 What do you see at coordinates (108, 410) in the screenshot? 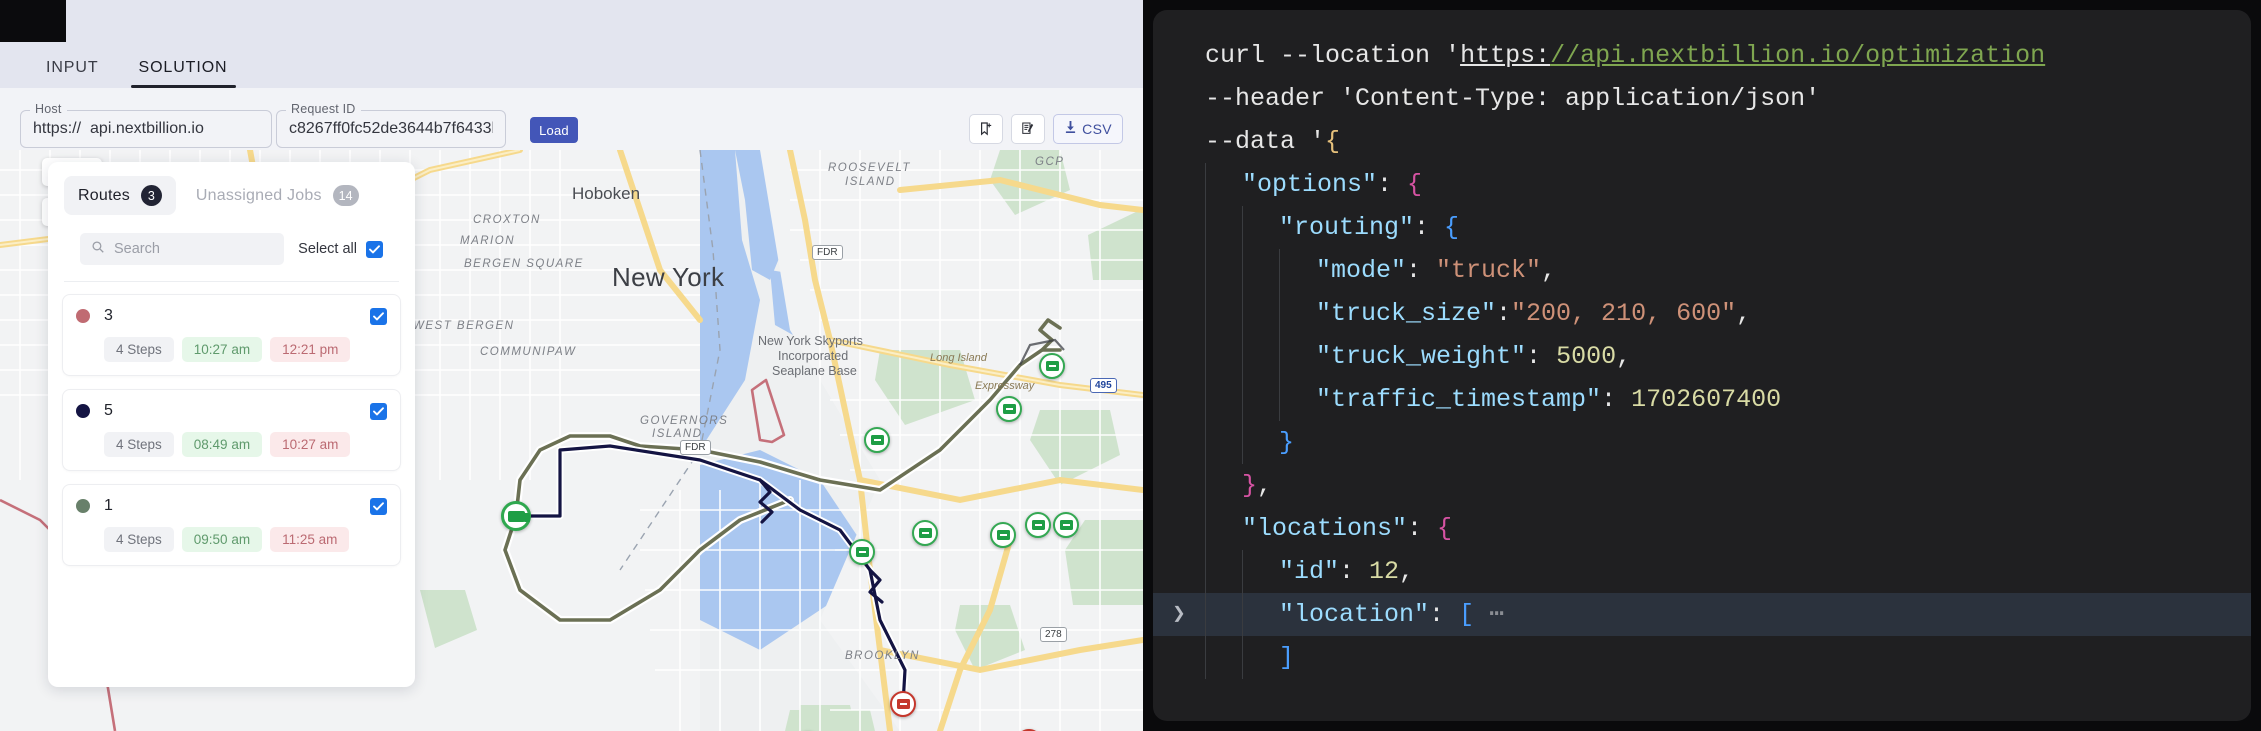
I see `route-id: 5` at bounding box center [108, 410].